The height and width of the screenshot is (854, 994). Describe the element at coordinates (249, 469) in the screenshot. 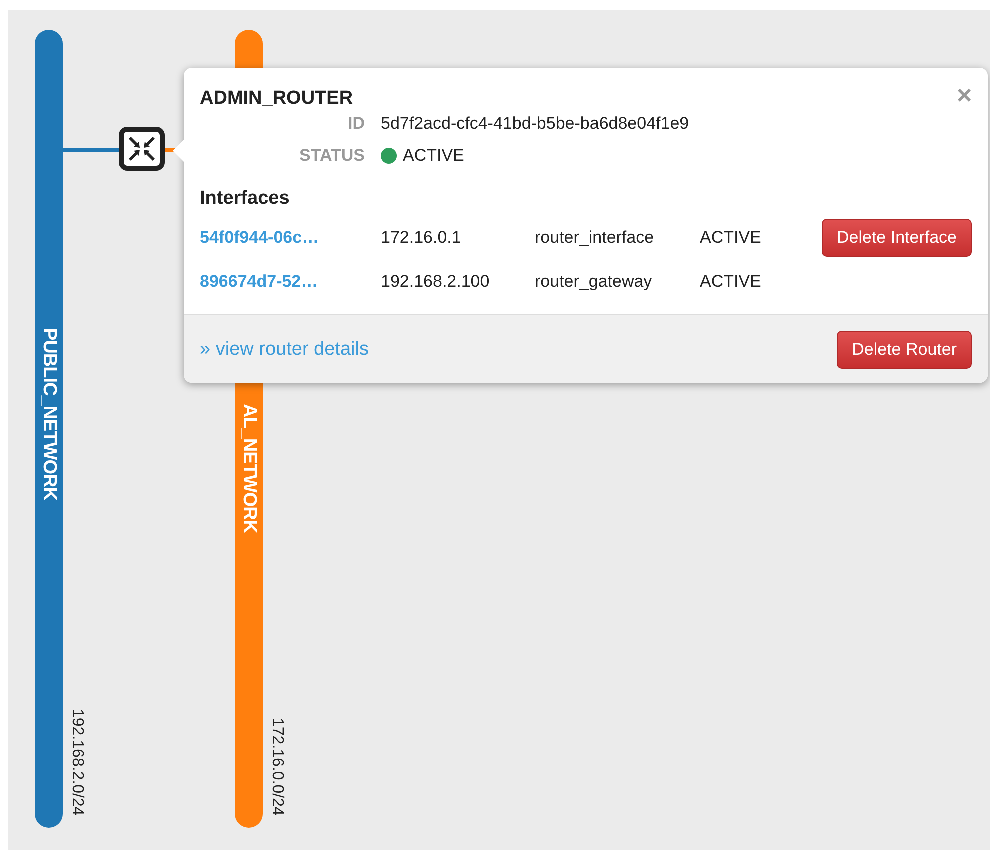

I see `network-name: AL_NETWORK` at that location.